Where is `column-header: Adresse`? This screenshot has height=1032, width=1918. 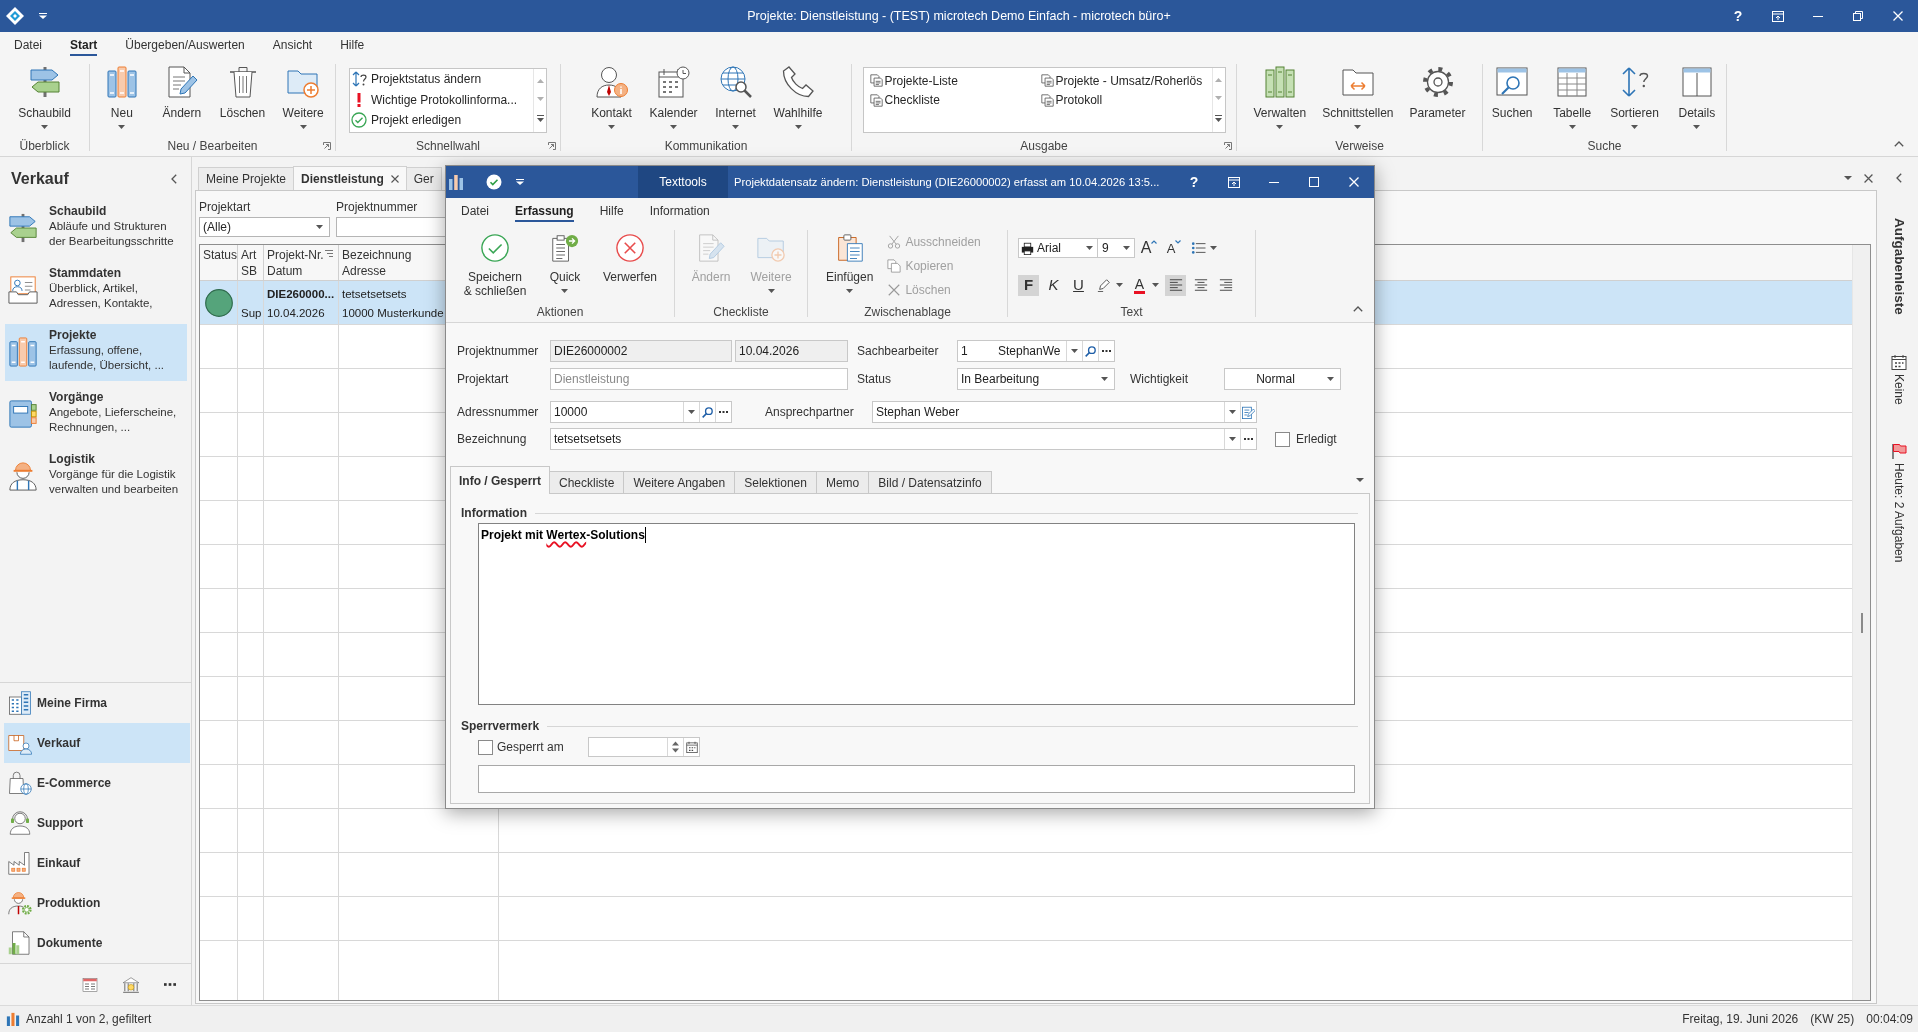
column-header: Adresse is located at coordinates (364, 271).